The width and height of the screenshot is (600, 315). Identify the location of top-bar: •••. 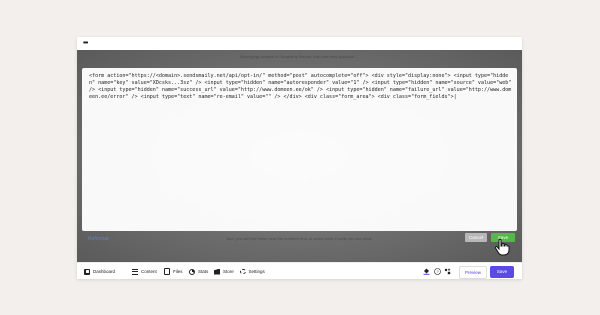
(299, 43).